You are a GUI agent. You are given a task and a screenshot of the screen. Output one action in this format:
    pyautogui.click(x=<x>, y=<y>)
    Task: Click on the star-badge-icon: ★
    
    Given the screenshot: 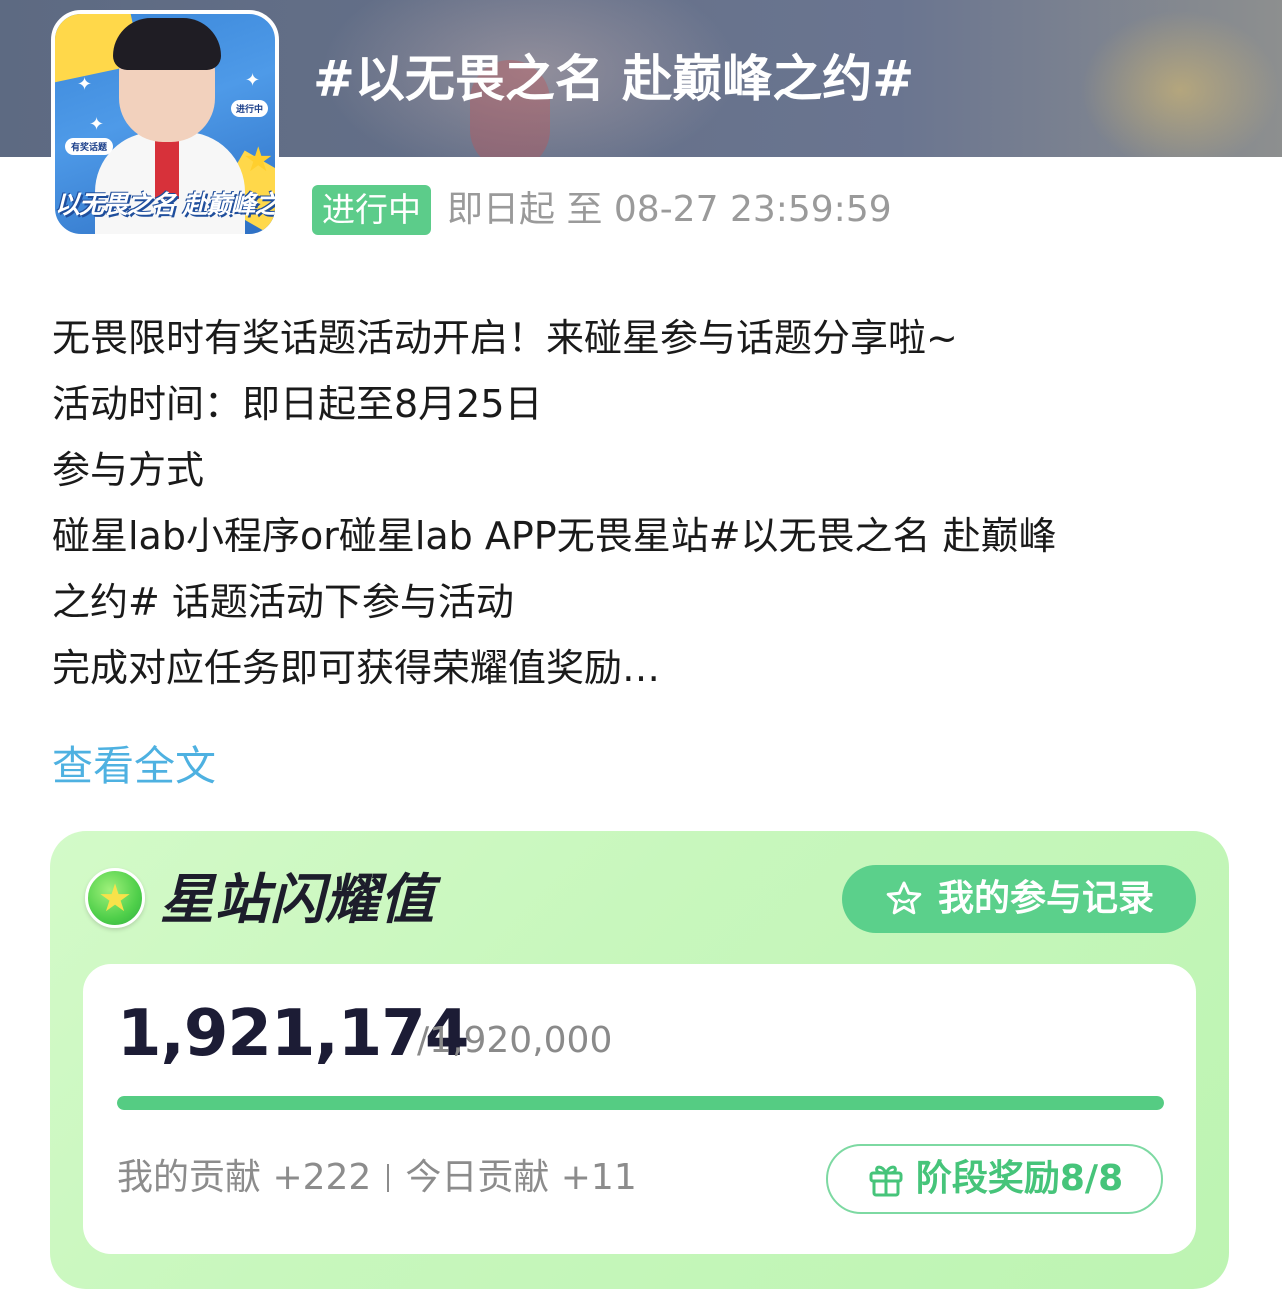 What is the action you would take?
    pyautogui.click(x=115, y=898)
    